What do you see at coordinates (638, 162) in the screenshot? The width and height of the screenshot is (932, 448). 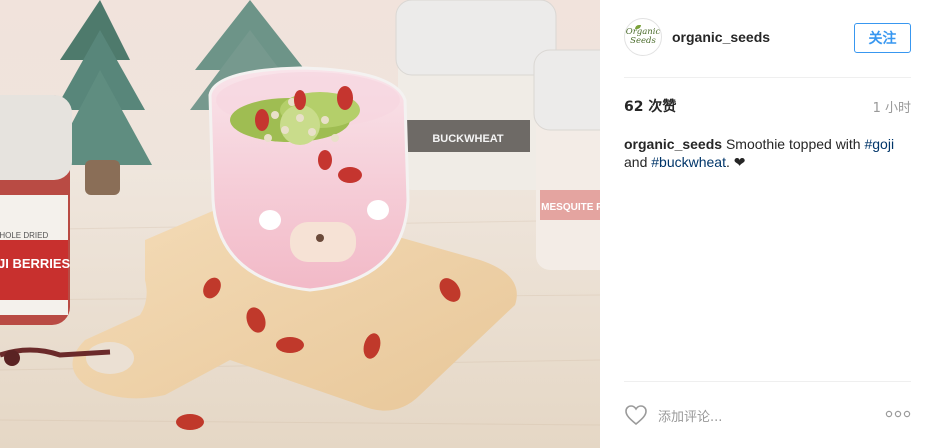 I see `caption-text-mid: and` at bounding box center [638, 162].